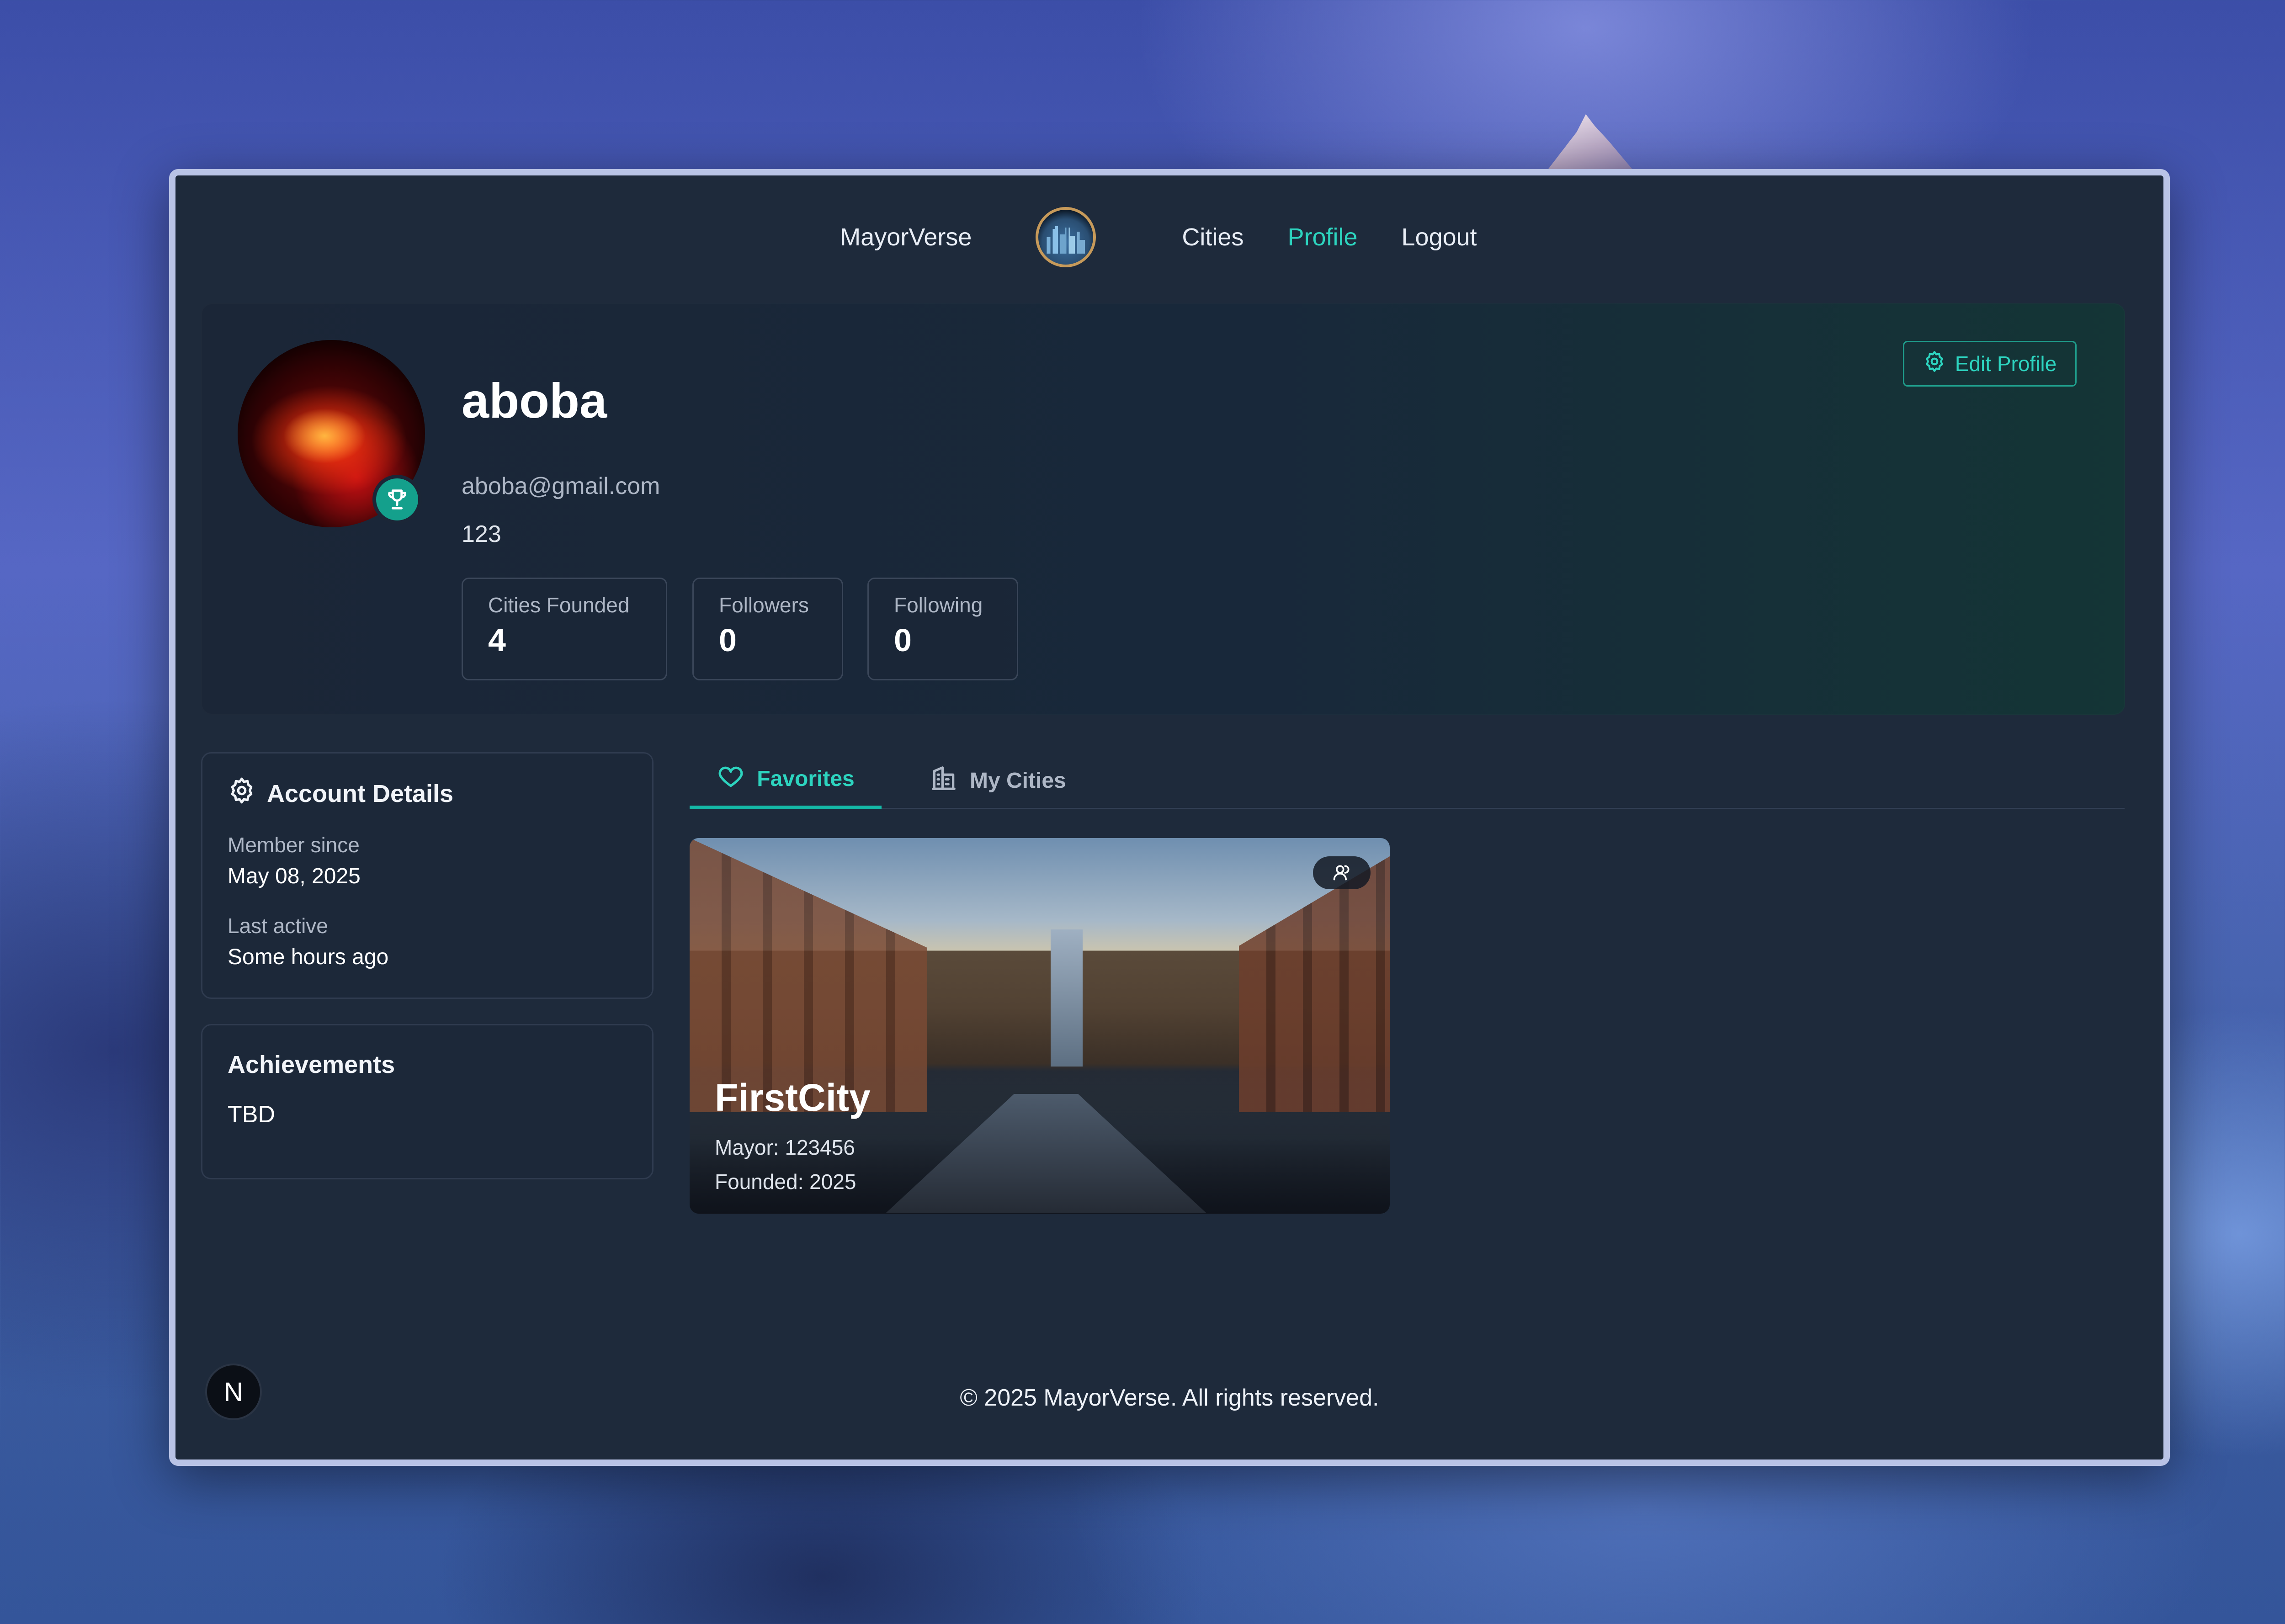 The image size is (2285, 1624). I want to click on tab-favorites: Favorites, so click(786, 780).